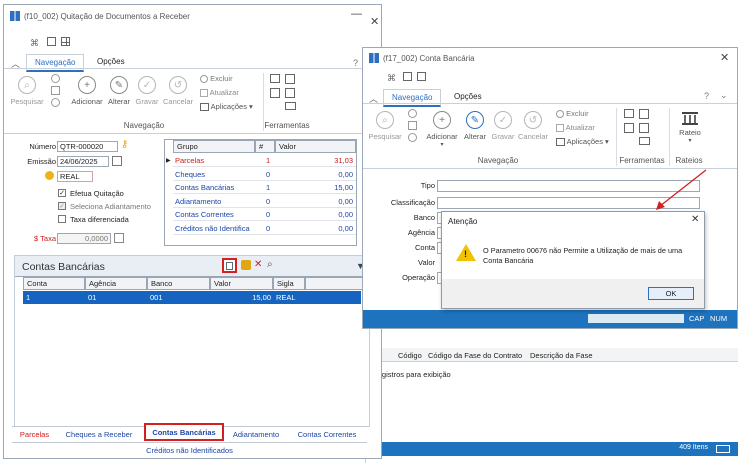 This screenshot has height=467, width=743. I want to click on contas-title: Contas Bancárias, so click(63, 267).